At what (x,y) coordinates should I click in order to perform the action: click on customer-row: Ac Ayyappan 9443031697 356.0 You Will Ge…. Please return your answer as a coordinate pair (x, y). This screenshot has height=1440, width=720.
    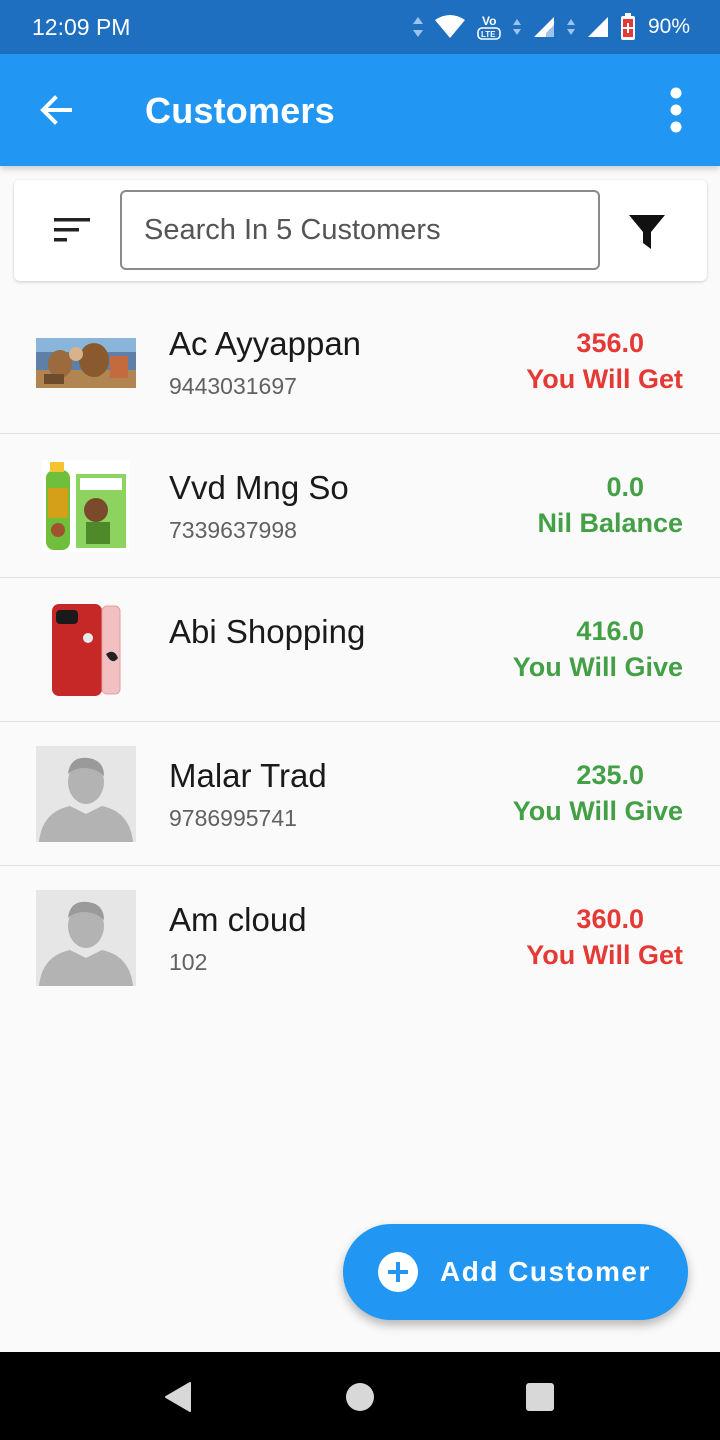
    Looking at the image, I should click on (360, 362).